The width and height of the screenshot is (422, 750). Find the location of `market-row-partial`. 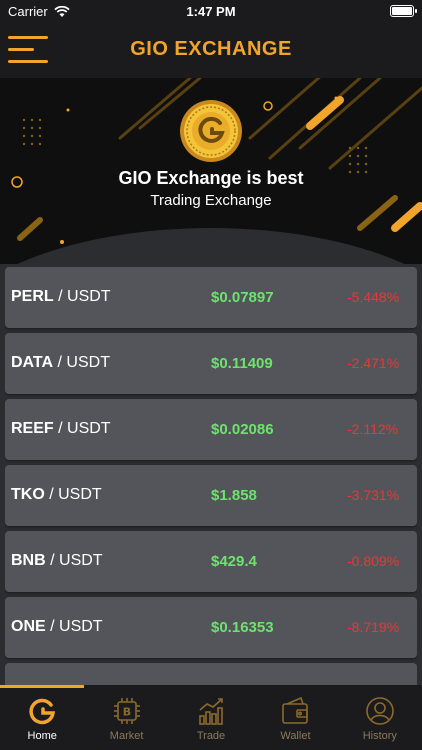

market-row-partial is located at coordinates (211, 674).